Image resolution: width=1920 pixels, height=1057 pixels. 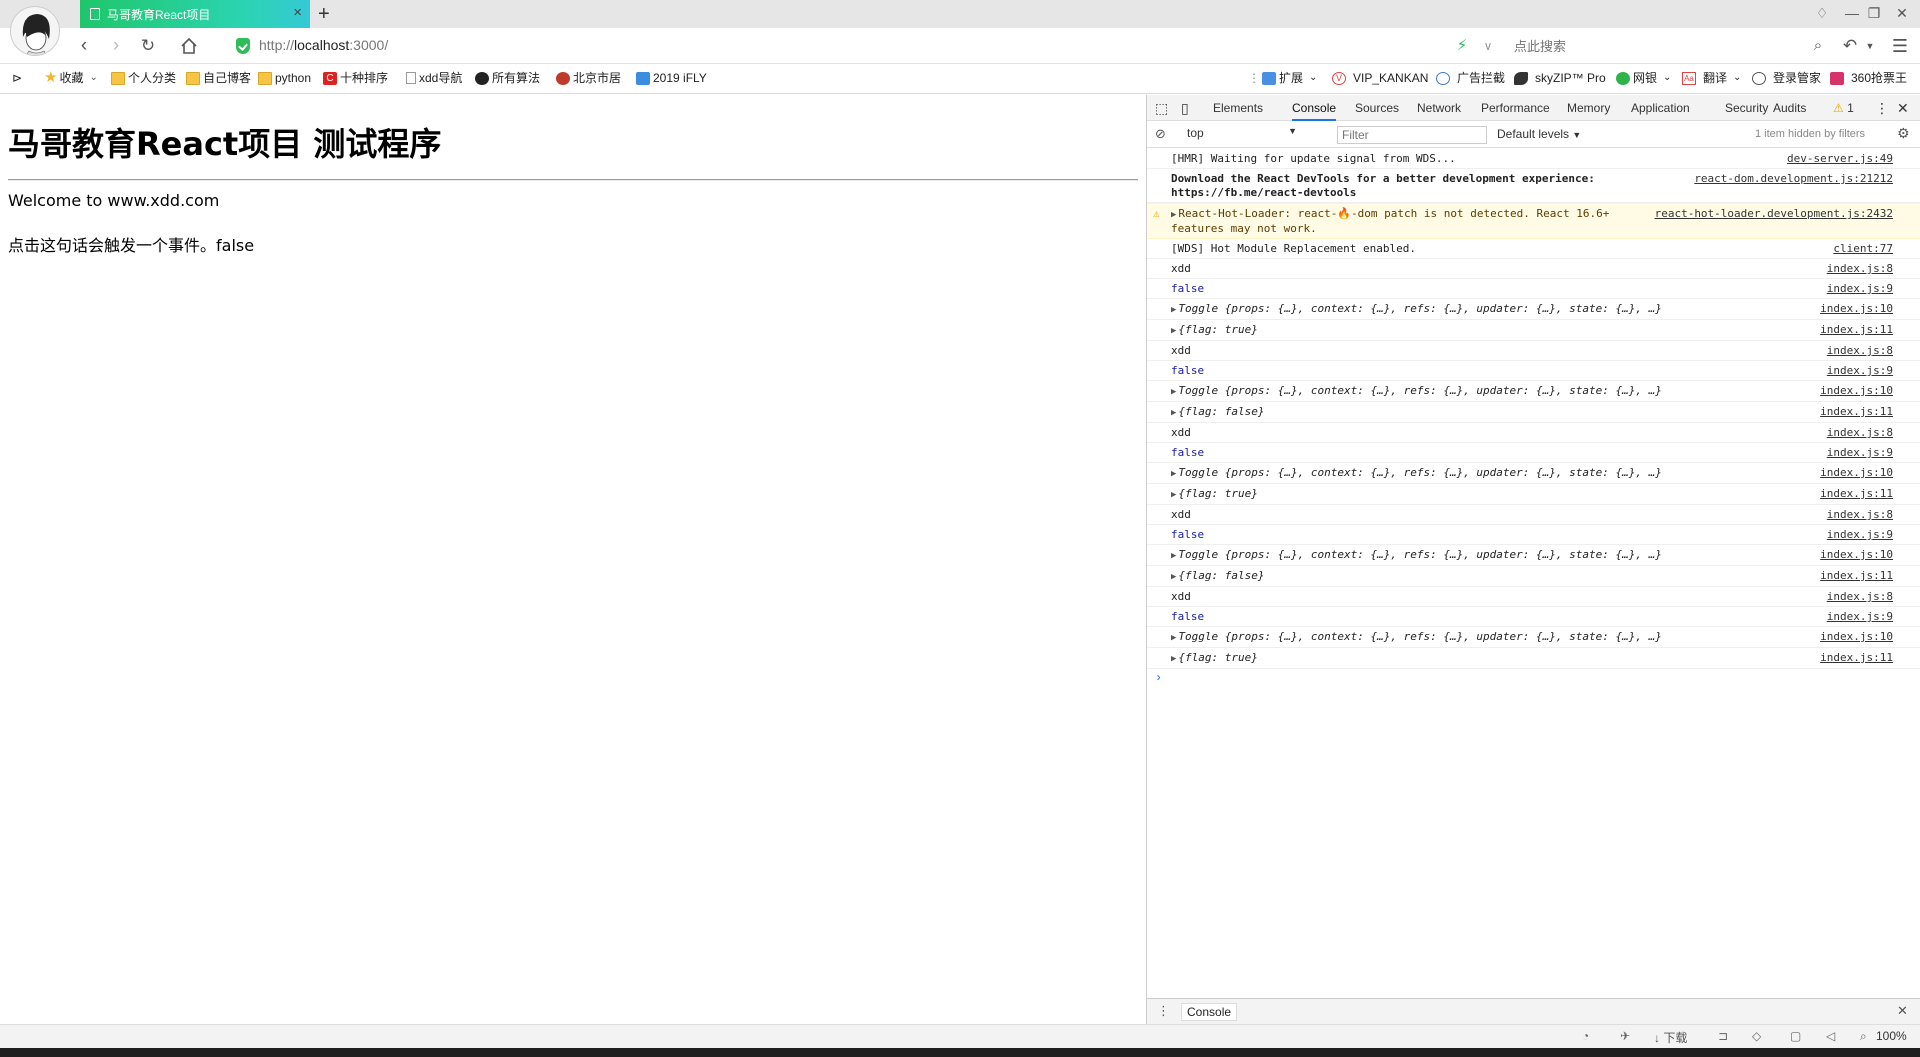 What do you see at coordinates (588, 78) in the screenshot?
I see `bookmark-link: 北京市居` at bounding box center [588, 78].